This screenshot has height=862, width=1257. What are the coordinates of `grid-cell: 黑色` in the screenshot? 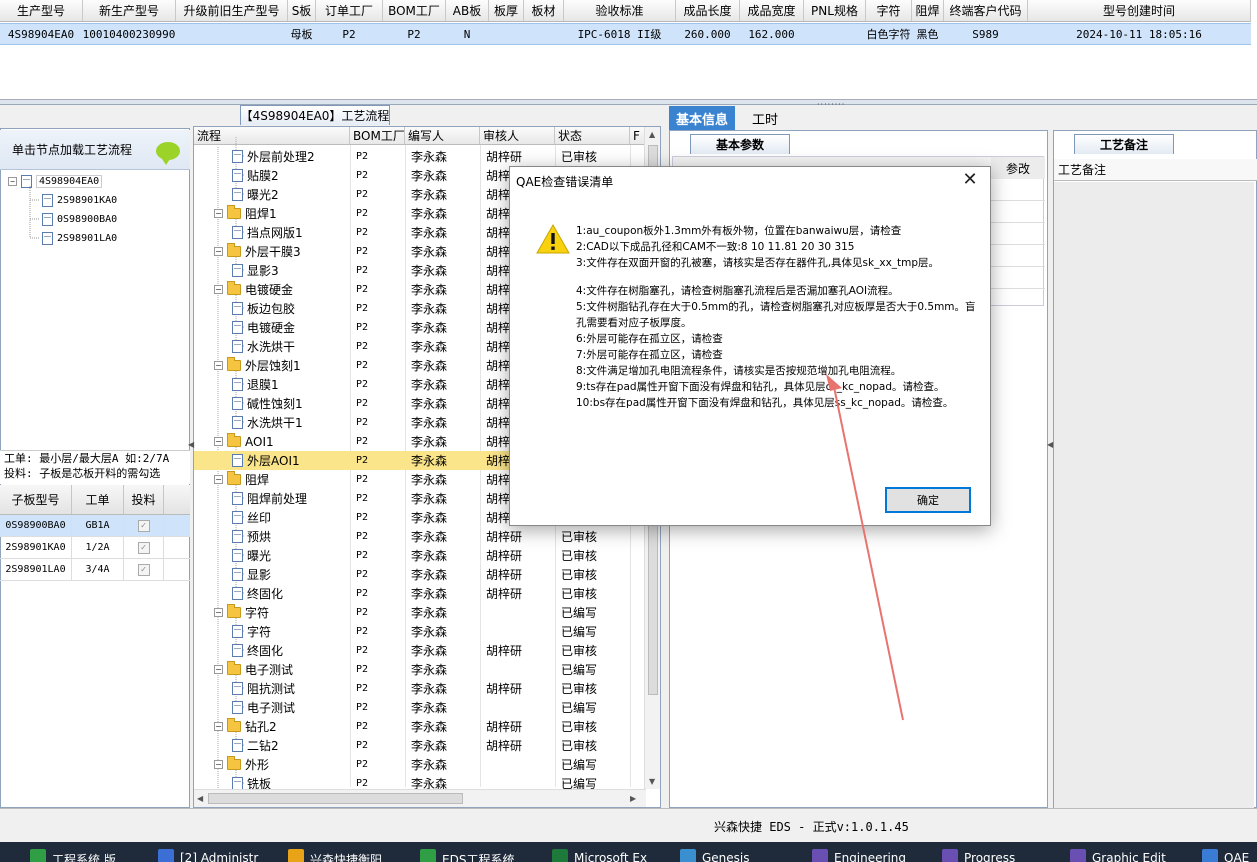 It's located at (928, 34).